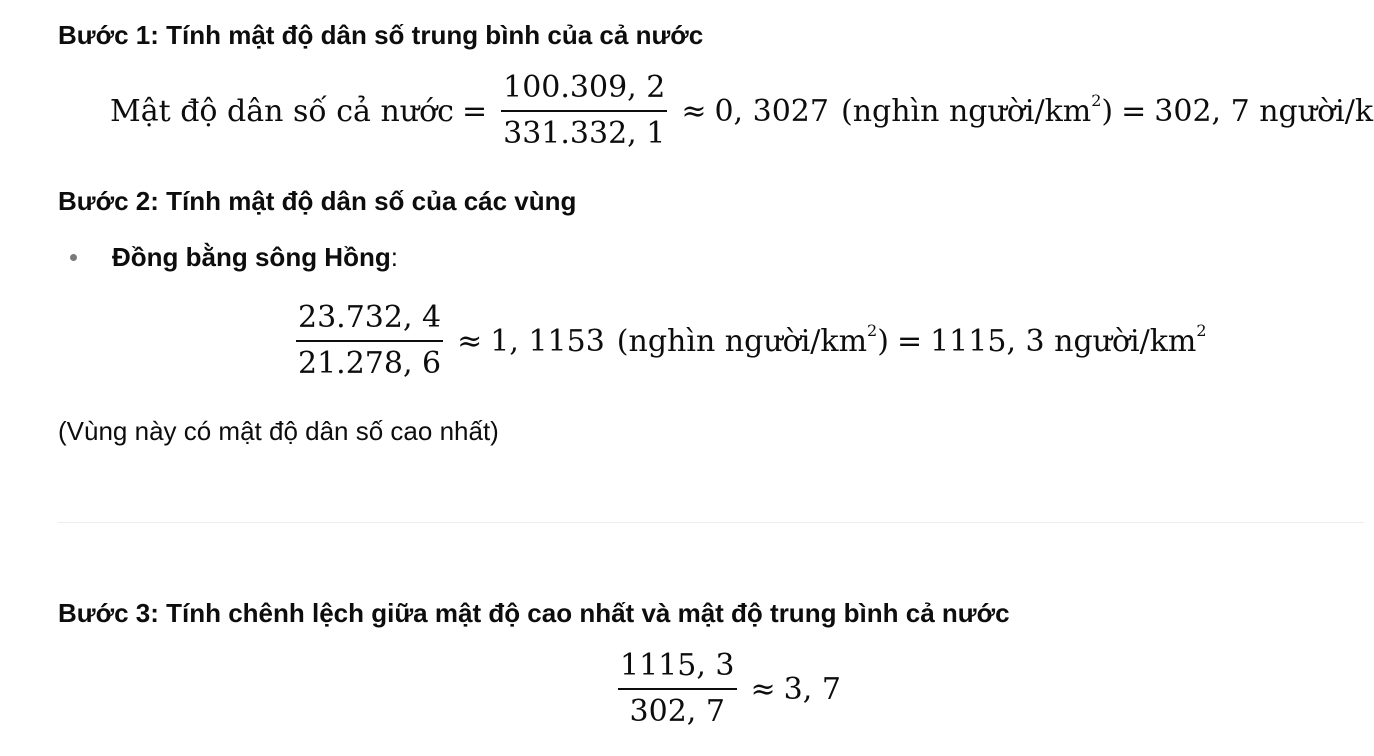  I want to click on fraction: 1115, 3 302, 7, so click(677, 689).